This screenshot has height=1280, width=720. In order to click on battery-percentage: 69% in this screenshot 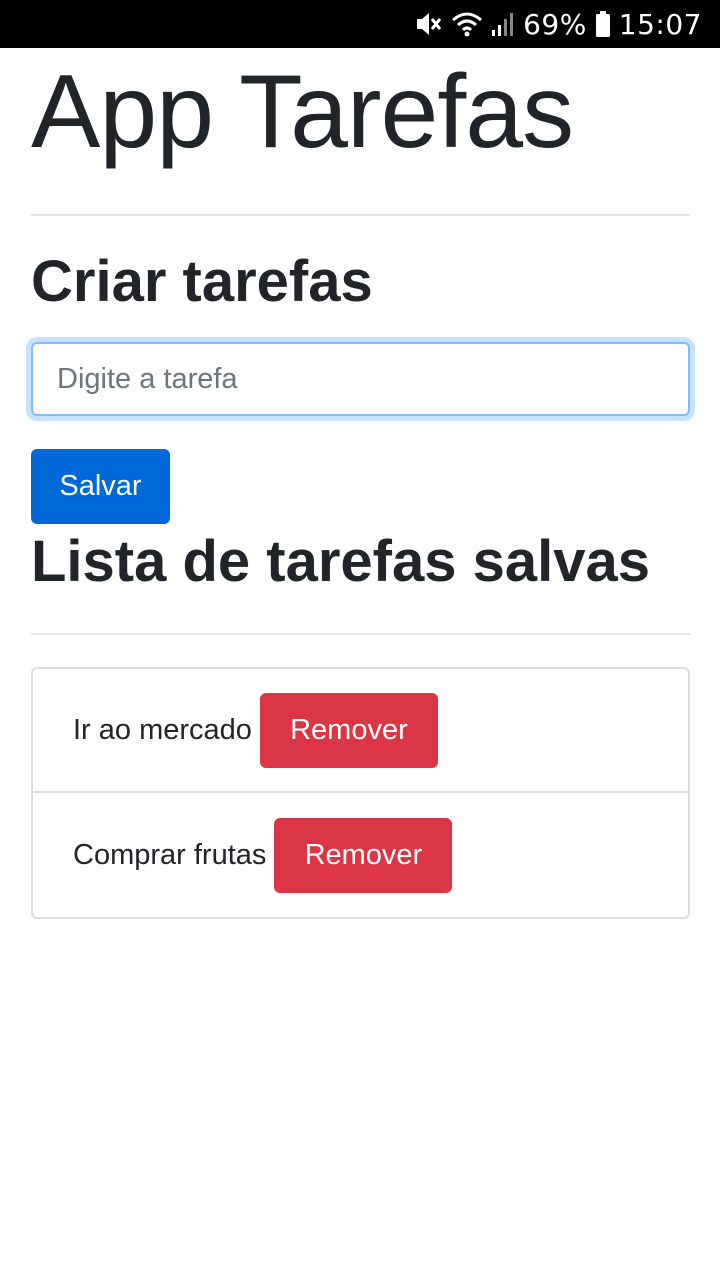, I will do `click(555, 24)`.